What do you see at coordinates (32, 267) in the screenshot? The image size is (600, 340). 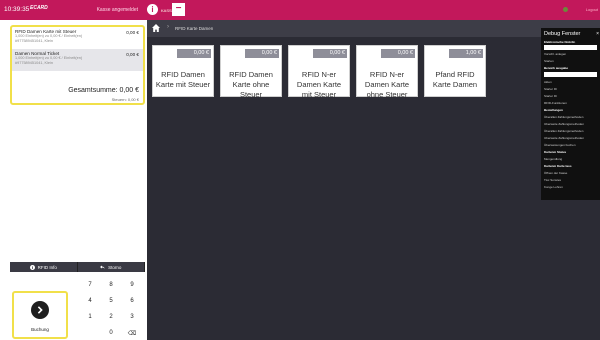 I see `info-icon` at bounding box center [32, 267].